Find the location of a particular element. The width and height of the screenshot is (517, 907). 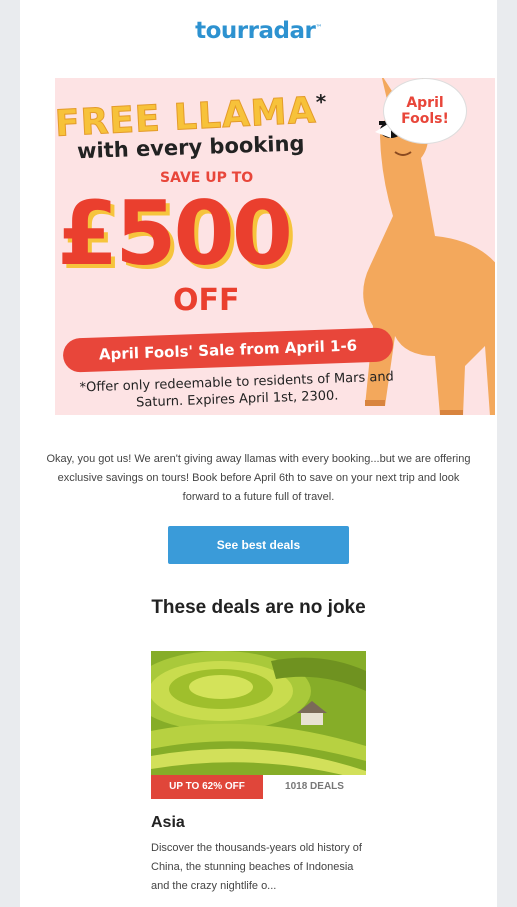

see-best-deals-button: See best deals is located at coordinates (258, 545).